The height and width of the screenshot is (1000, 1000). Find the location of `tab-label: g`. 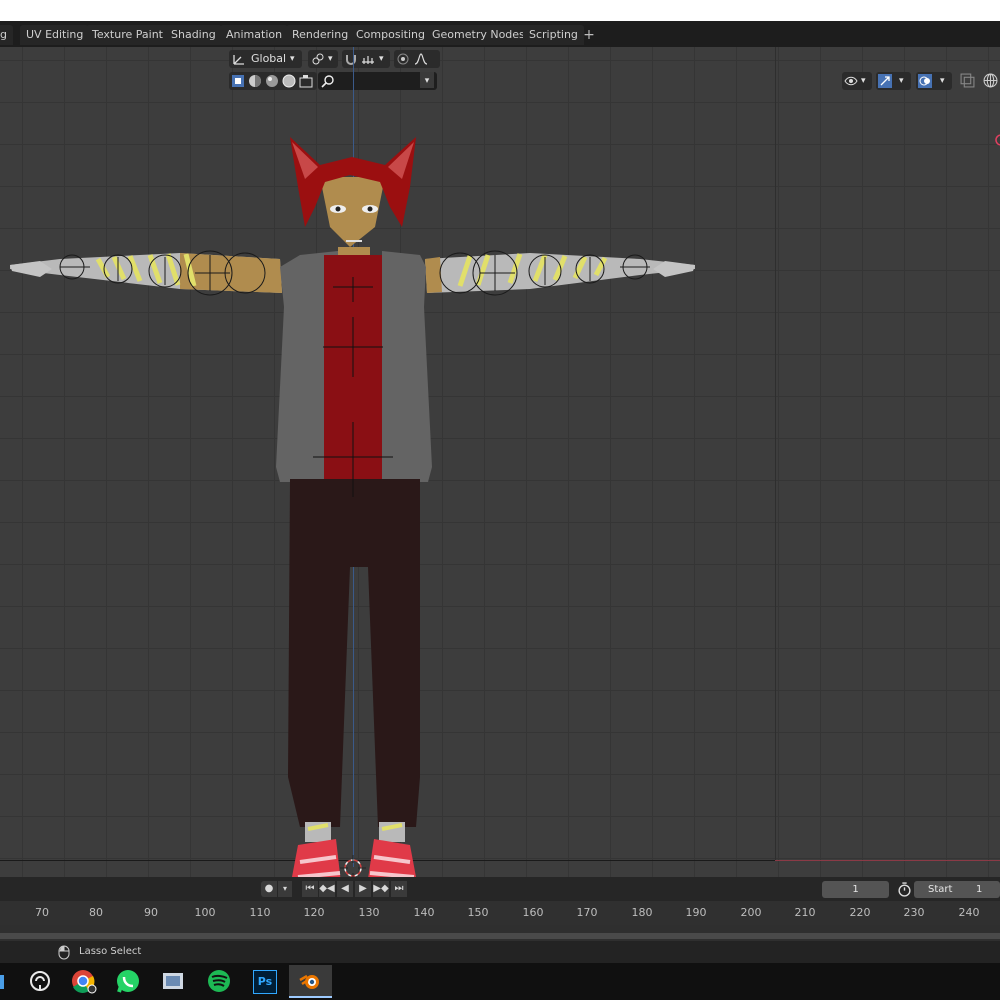

tab-label: g is located at coordinates (3, 34).